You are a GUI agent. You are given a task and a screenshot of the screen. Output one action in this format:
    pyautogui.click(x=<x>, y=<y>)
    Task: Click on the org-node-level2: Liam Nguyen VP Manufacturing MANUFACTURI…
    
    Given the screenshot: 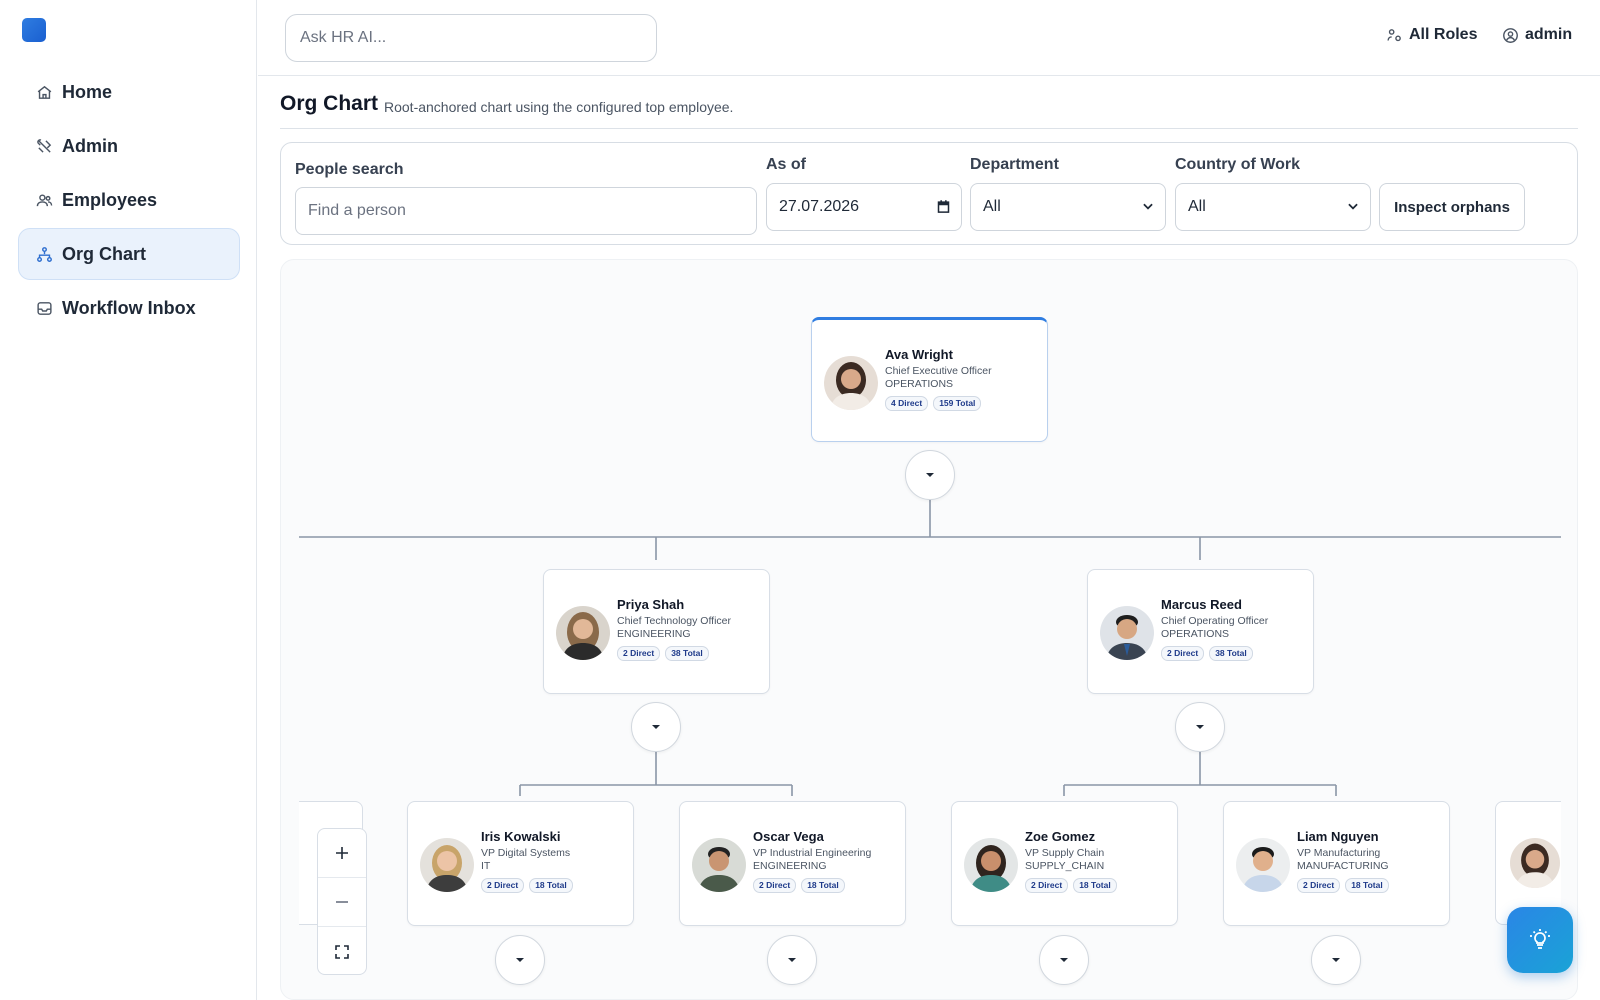 What is the action you would take?
    pyautogui.click(x=1336, y=863)
    